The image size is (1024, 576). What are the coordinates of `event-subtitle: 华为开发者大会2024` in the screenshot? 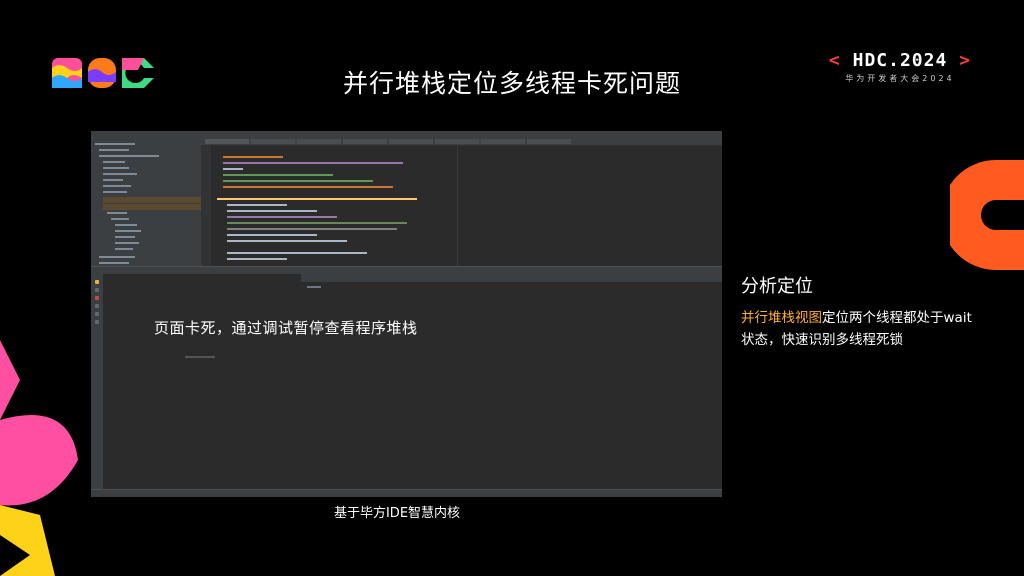 It's located at (900, 78).